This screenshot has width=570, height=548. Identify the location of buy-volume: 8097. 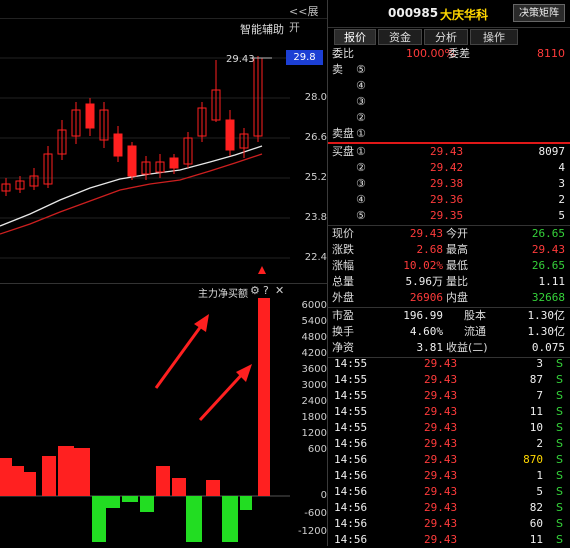
(552, 151).